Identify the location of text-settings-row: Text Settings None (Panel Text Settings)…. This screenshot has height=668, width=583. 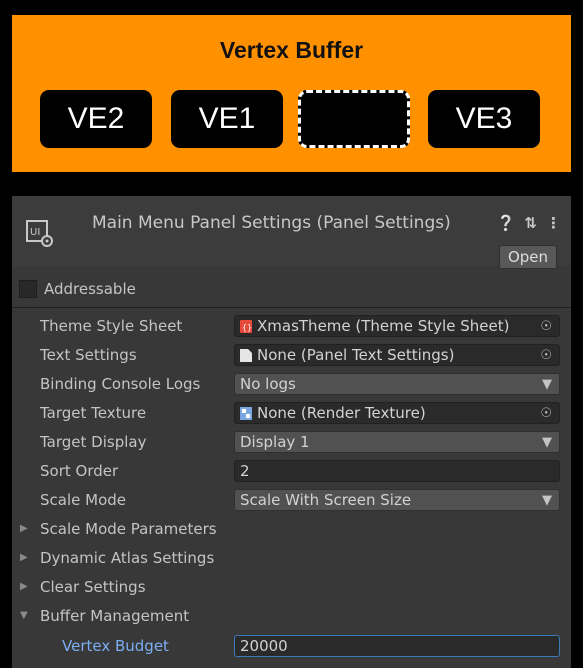
(291, 355).